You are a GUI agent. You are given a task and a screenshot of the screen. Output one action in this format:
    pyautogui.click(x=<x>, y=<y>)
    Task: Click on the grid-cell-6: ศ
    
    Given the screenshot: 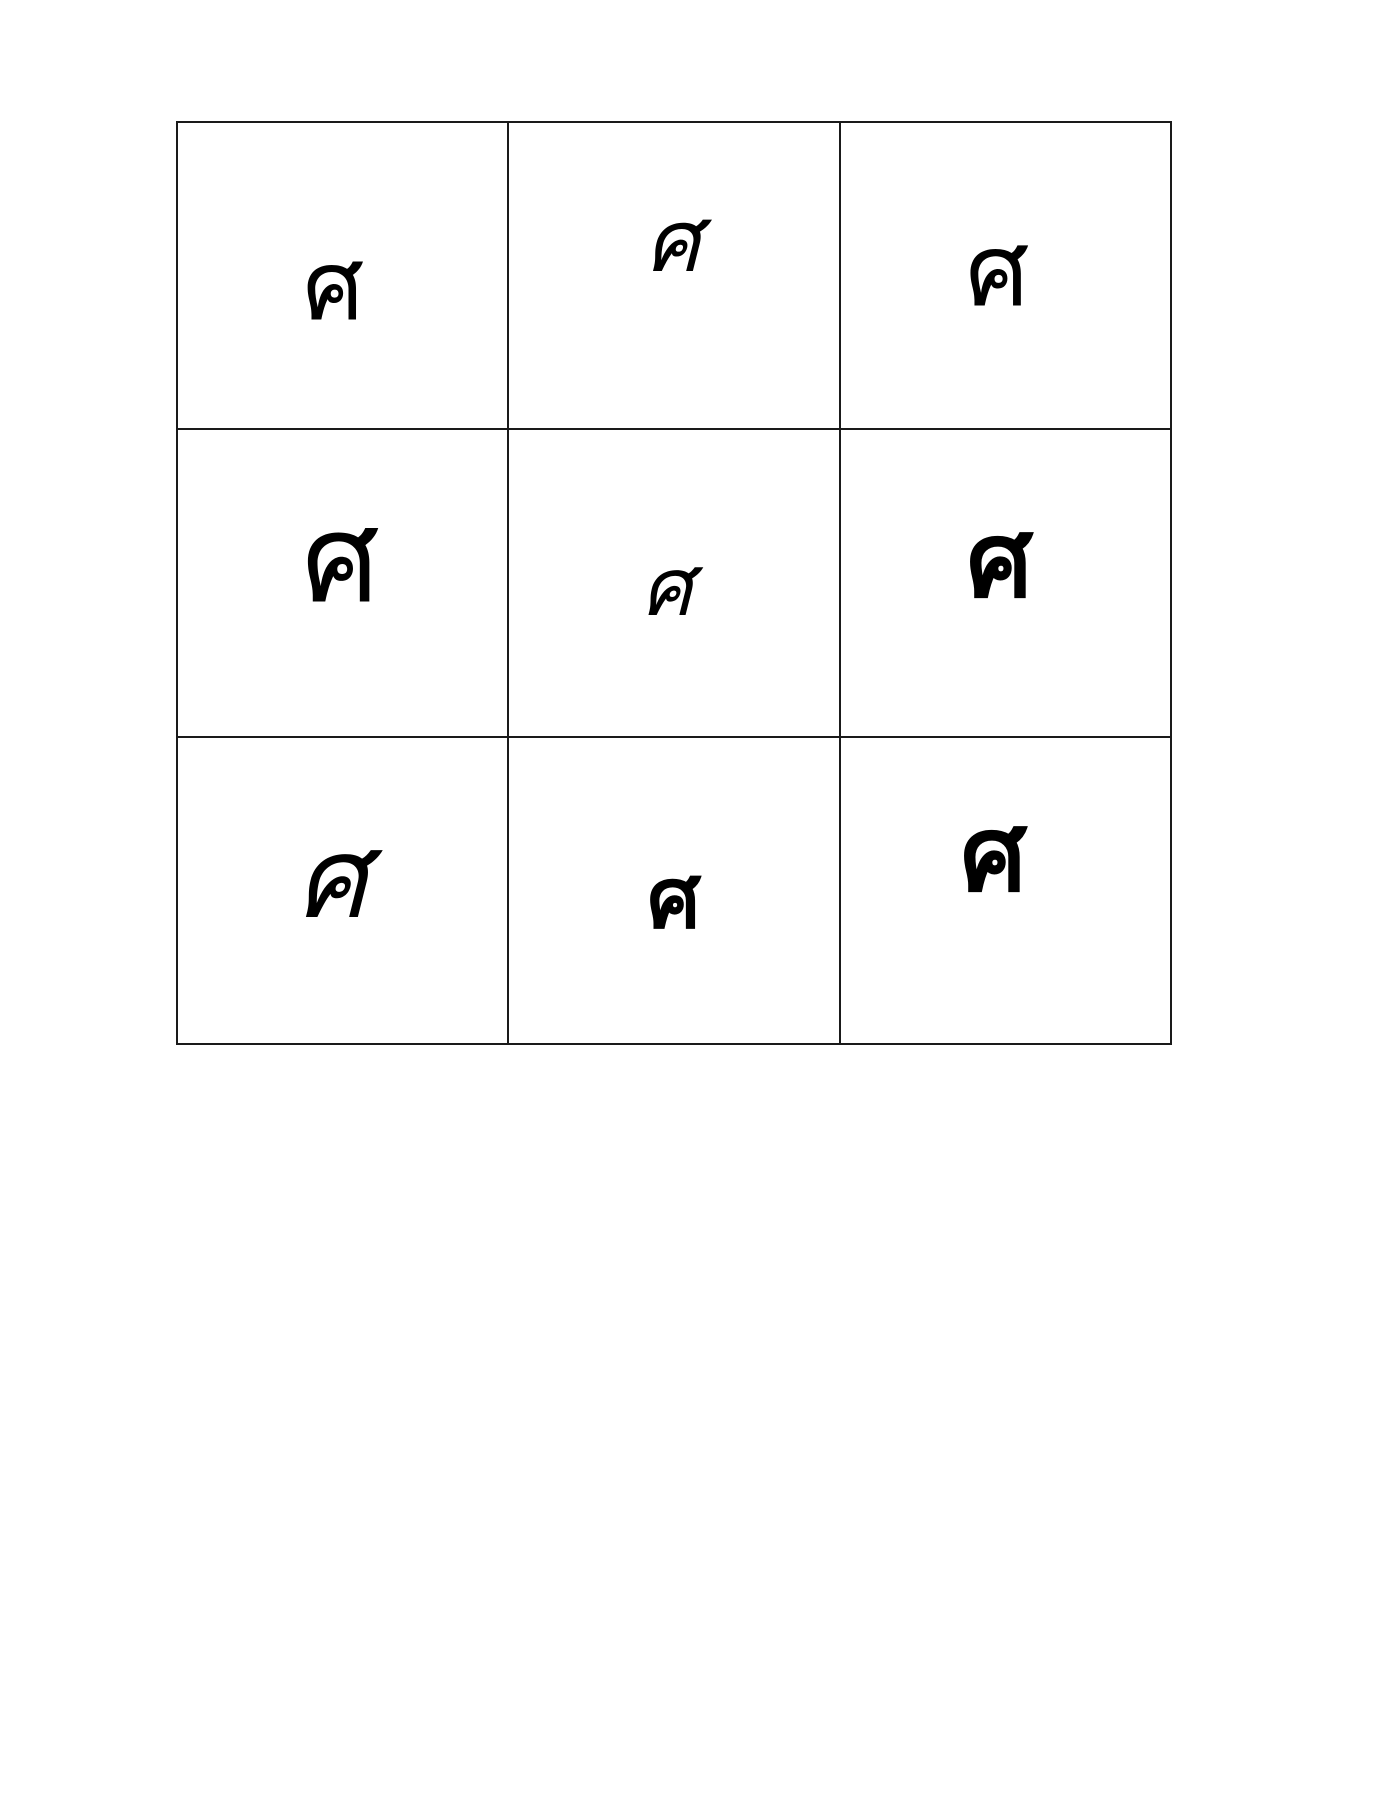 What is the action you would take?
    pyautogui.click(x=1006, y=584)
    